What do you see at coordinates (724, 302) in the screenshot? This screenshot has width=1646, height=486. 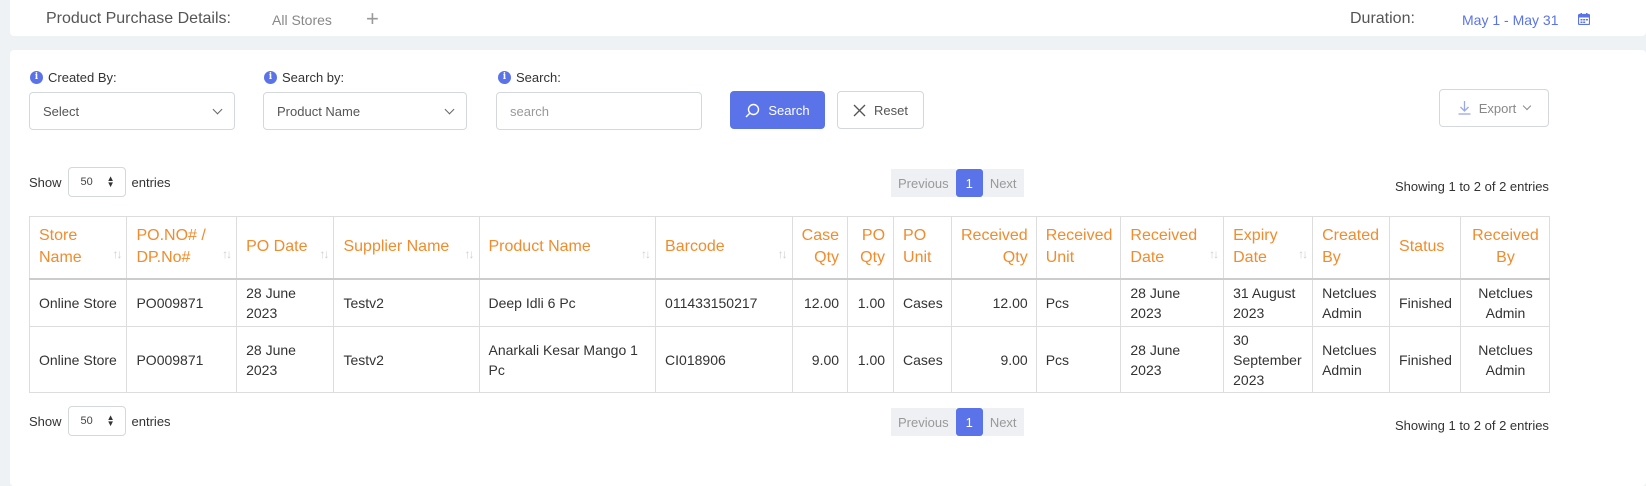 I see `cell-barcode: 011433150217` at bounding box center [724, 302].